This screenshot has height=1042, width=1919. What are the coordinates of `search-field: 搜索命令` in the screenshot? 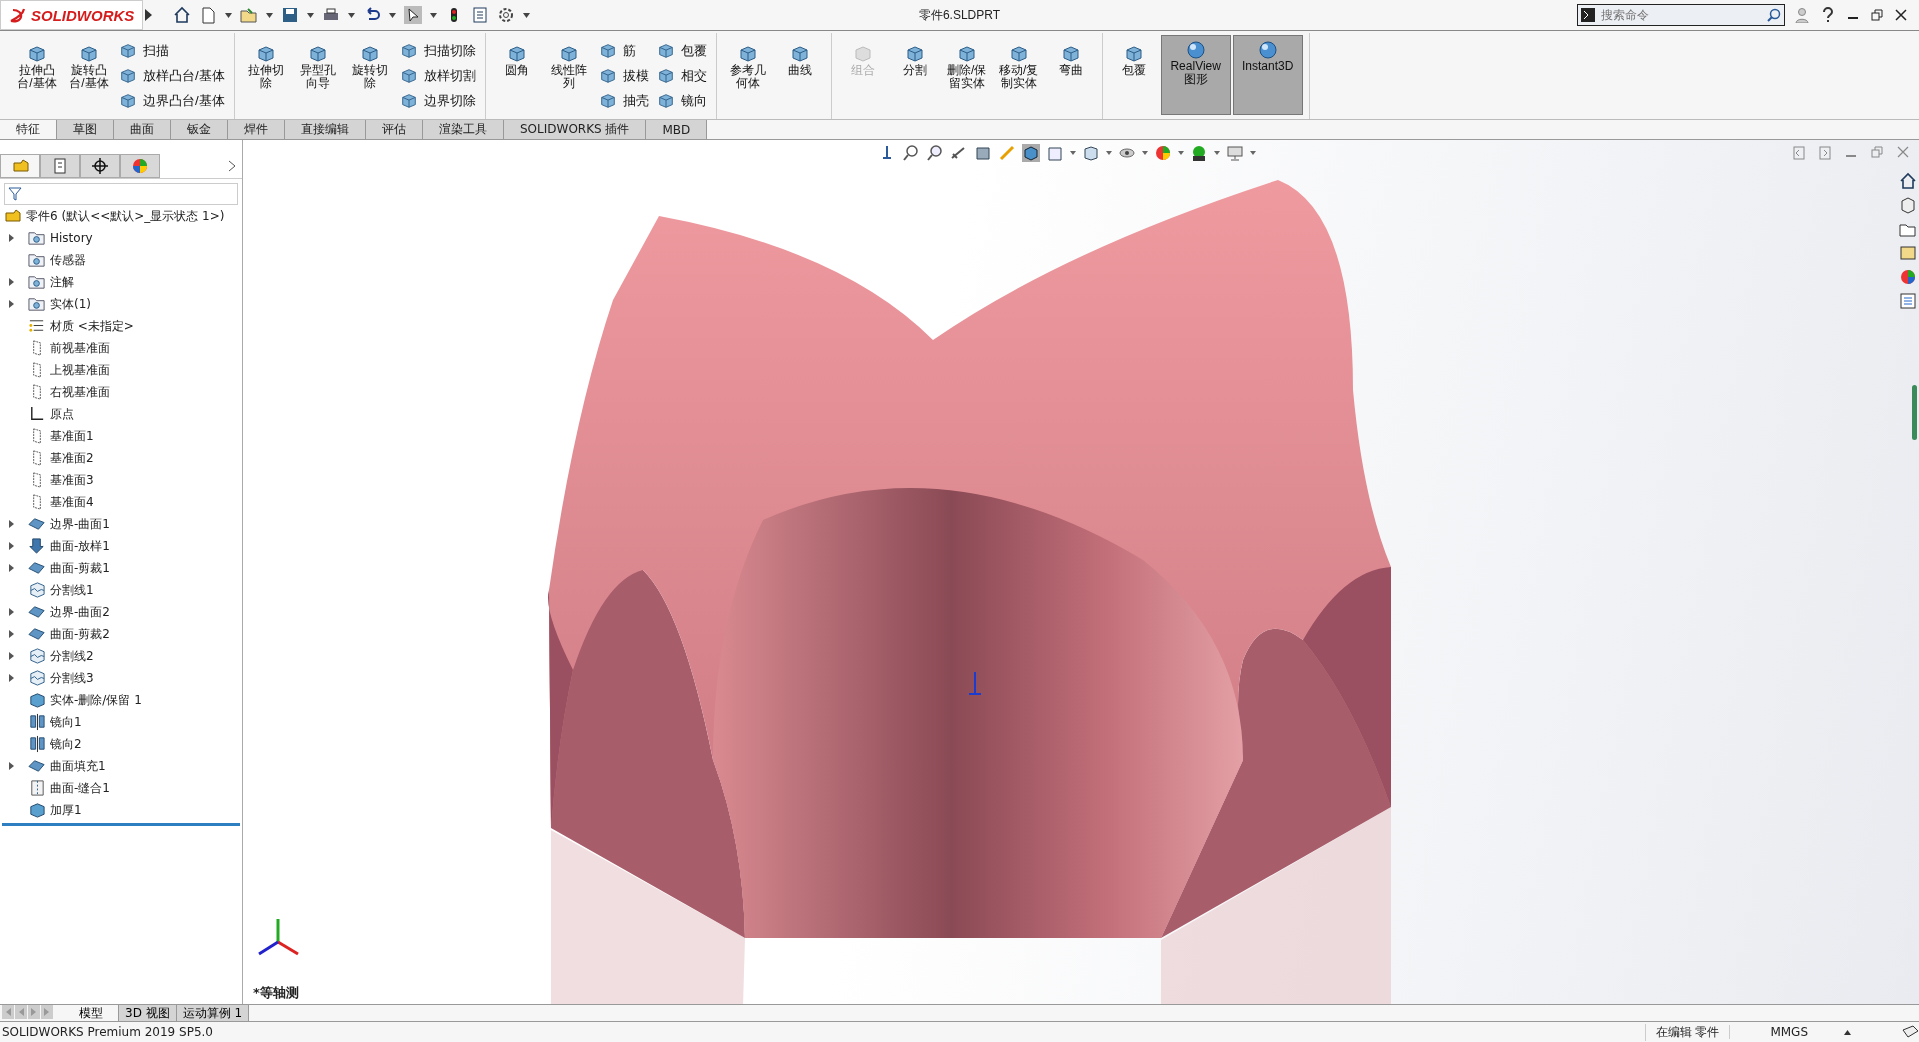 It's located at (1681, 15).